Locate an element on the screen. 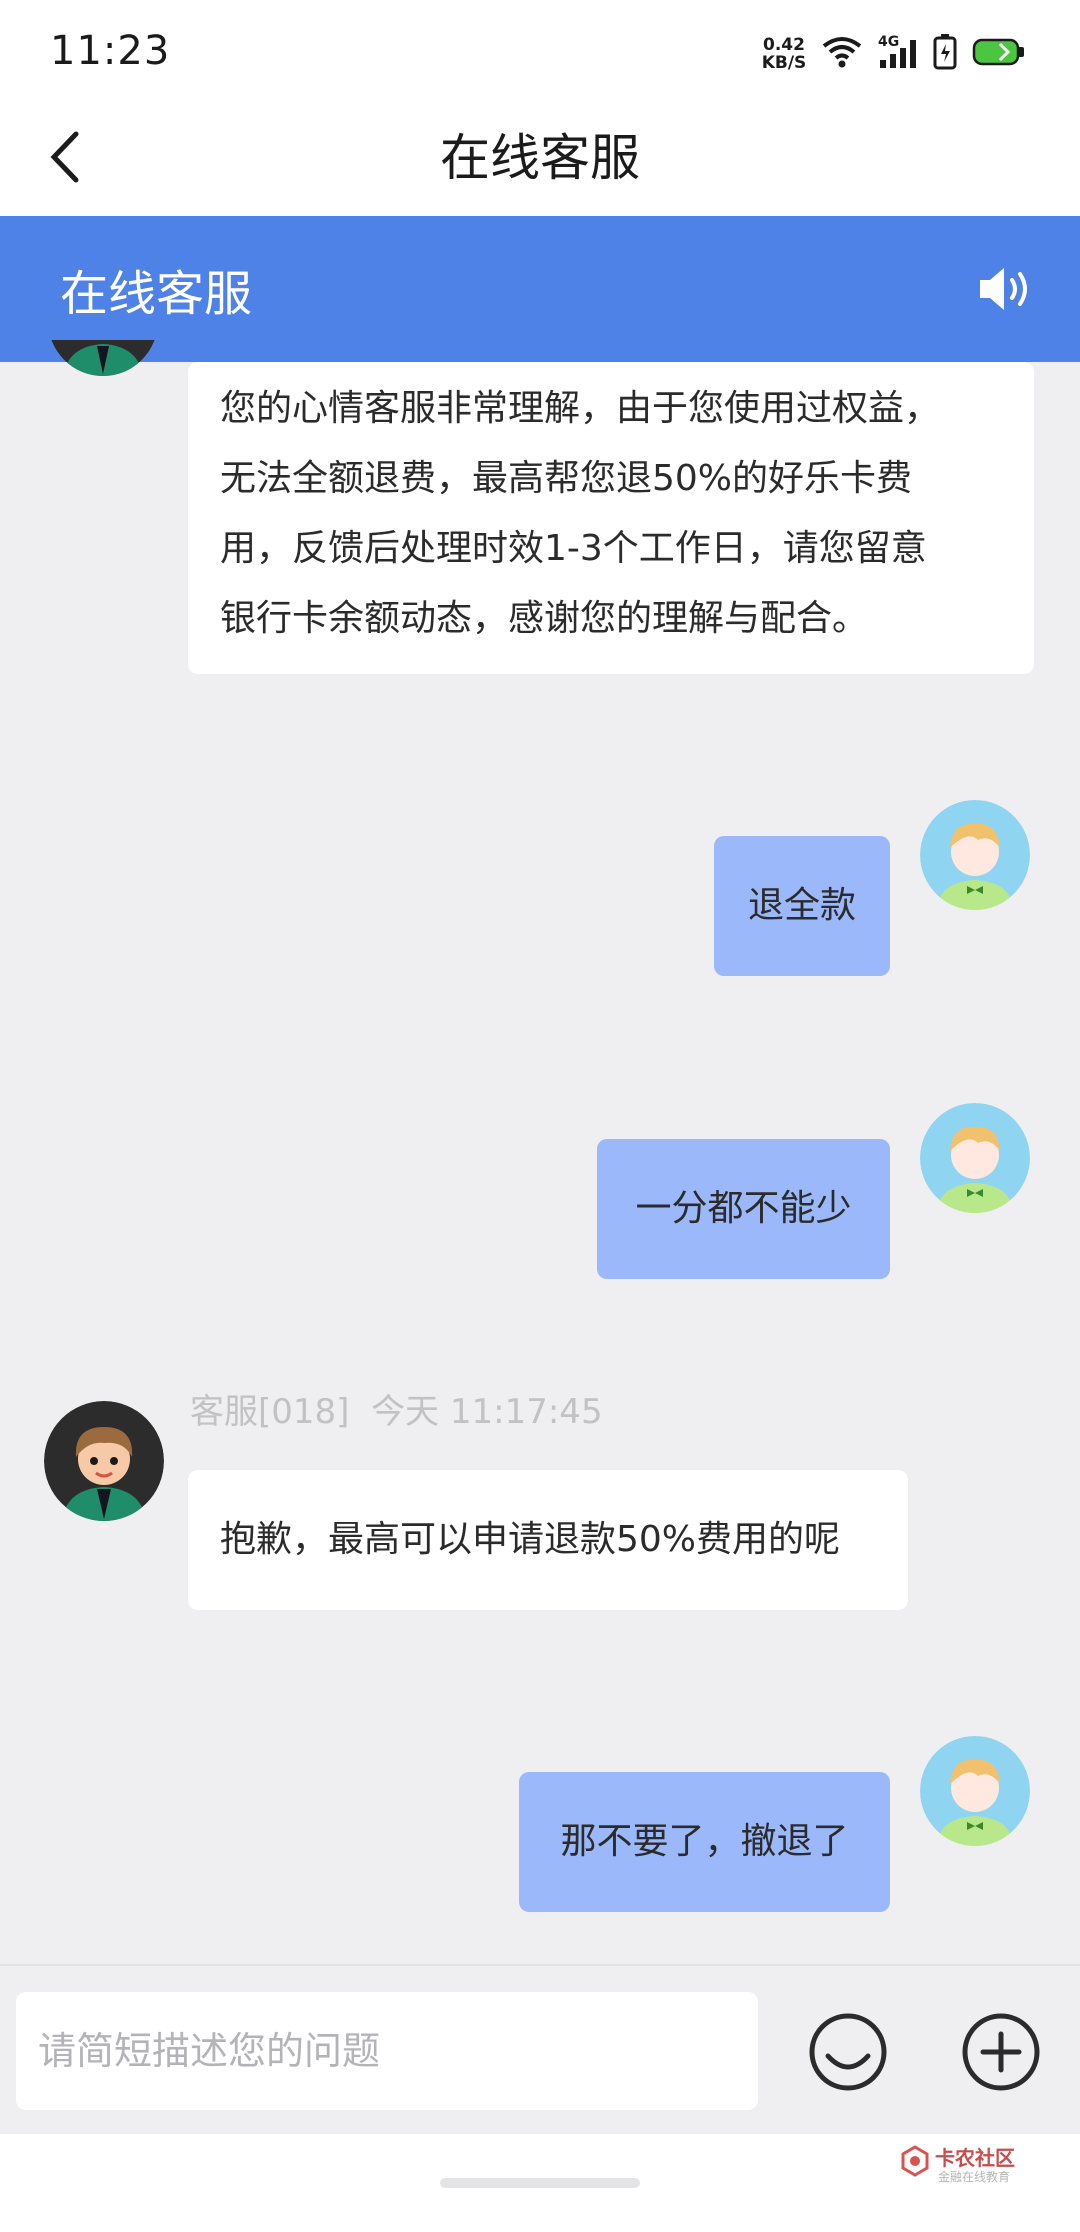  message-meta: 客服[018] 今天 11:17:45 is located at coordinates (396, 1408).